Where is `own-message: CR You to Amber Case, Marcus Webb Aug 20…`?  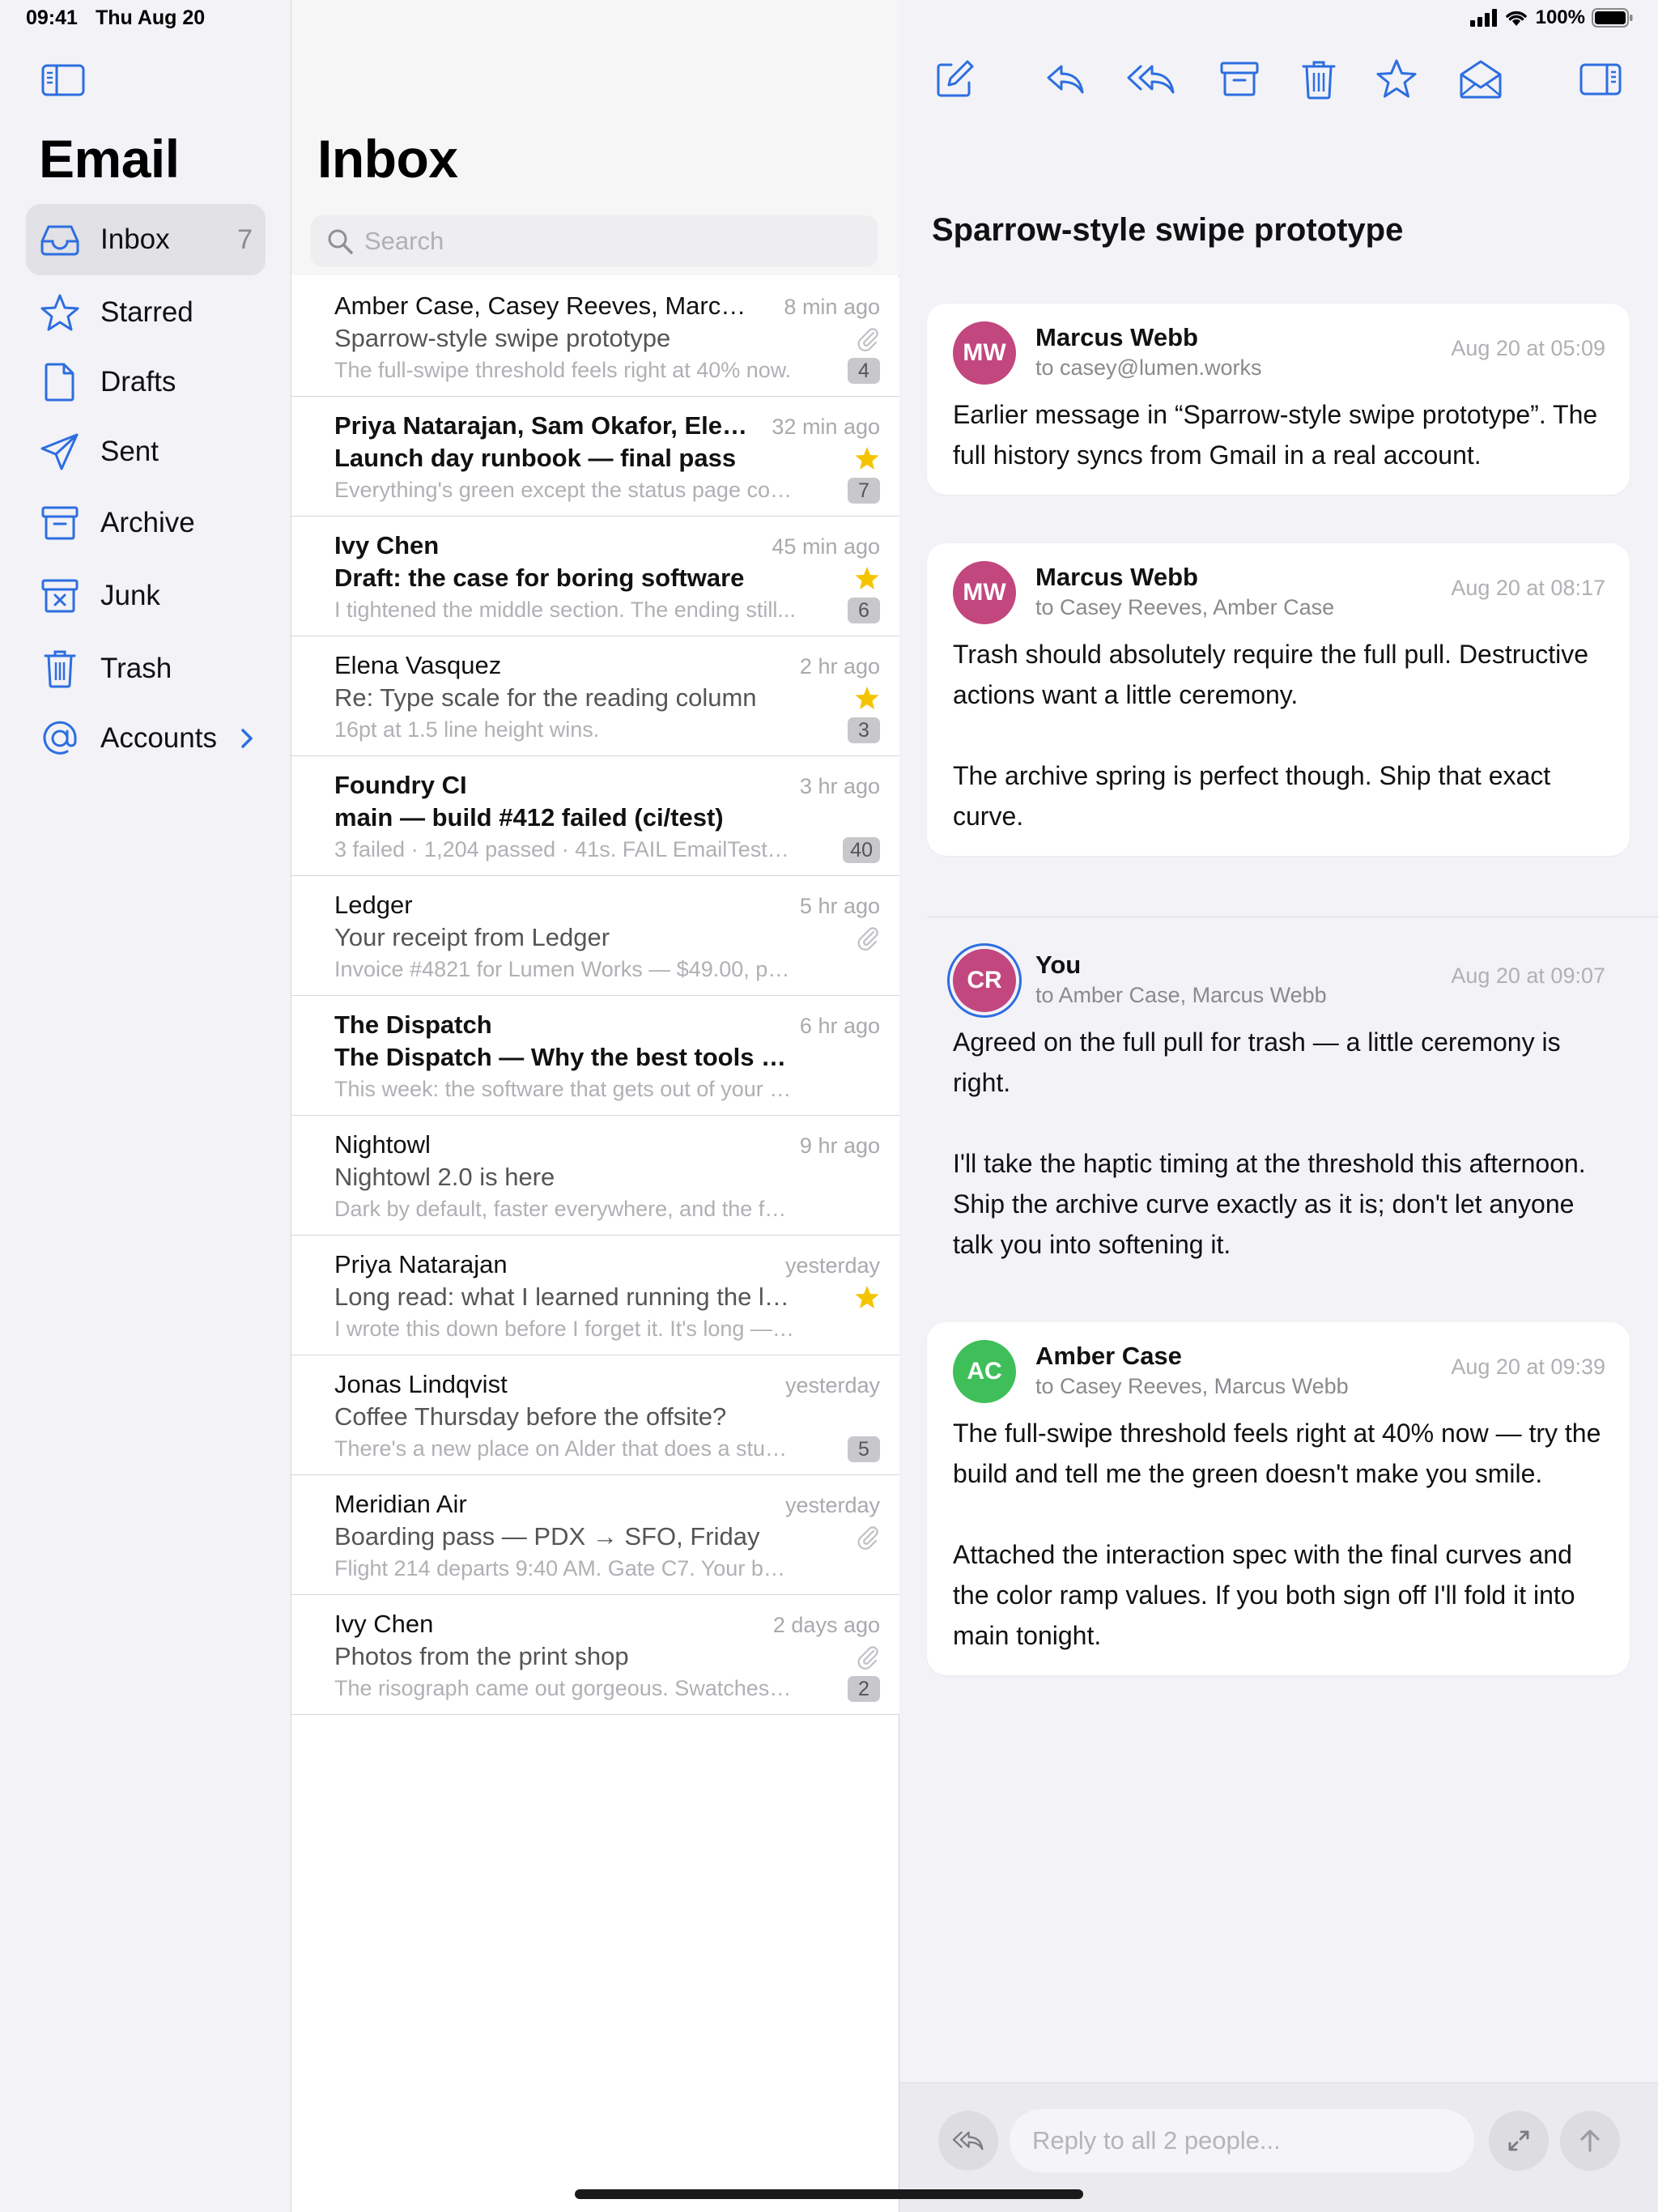 own-message: CR You to Amber Case, Marcus Webb Aug 20… is located at coordinates (1278, 1101).